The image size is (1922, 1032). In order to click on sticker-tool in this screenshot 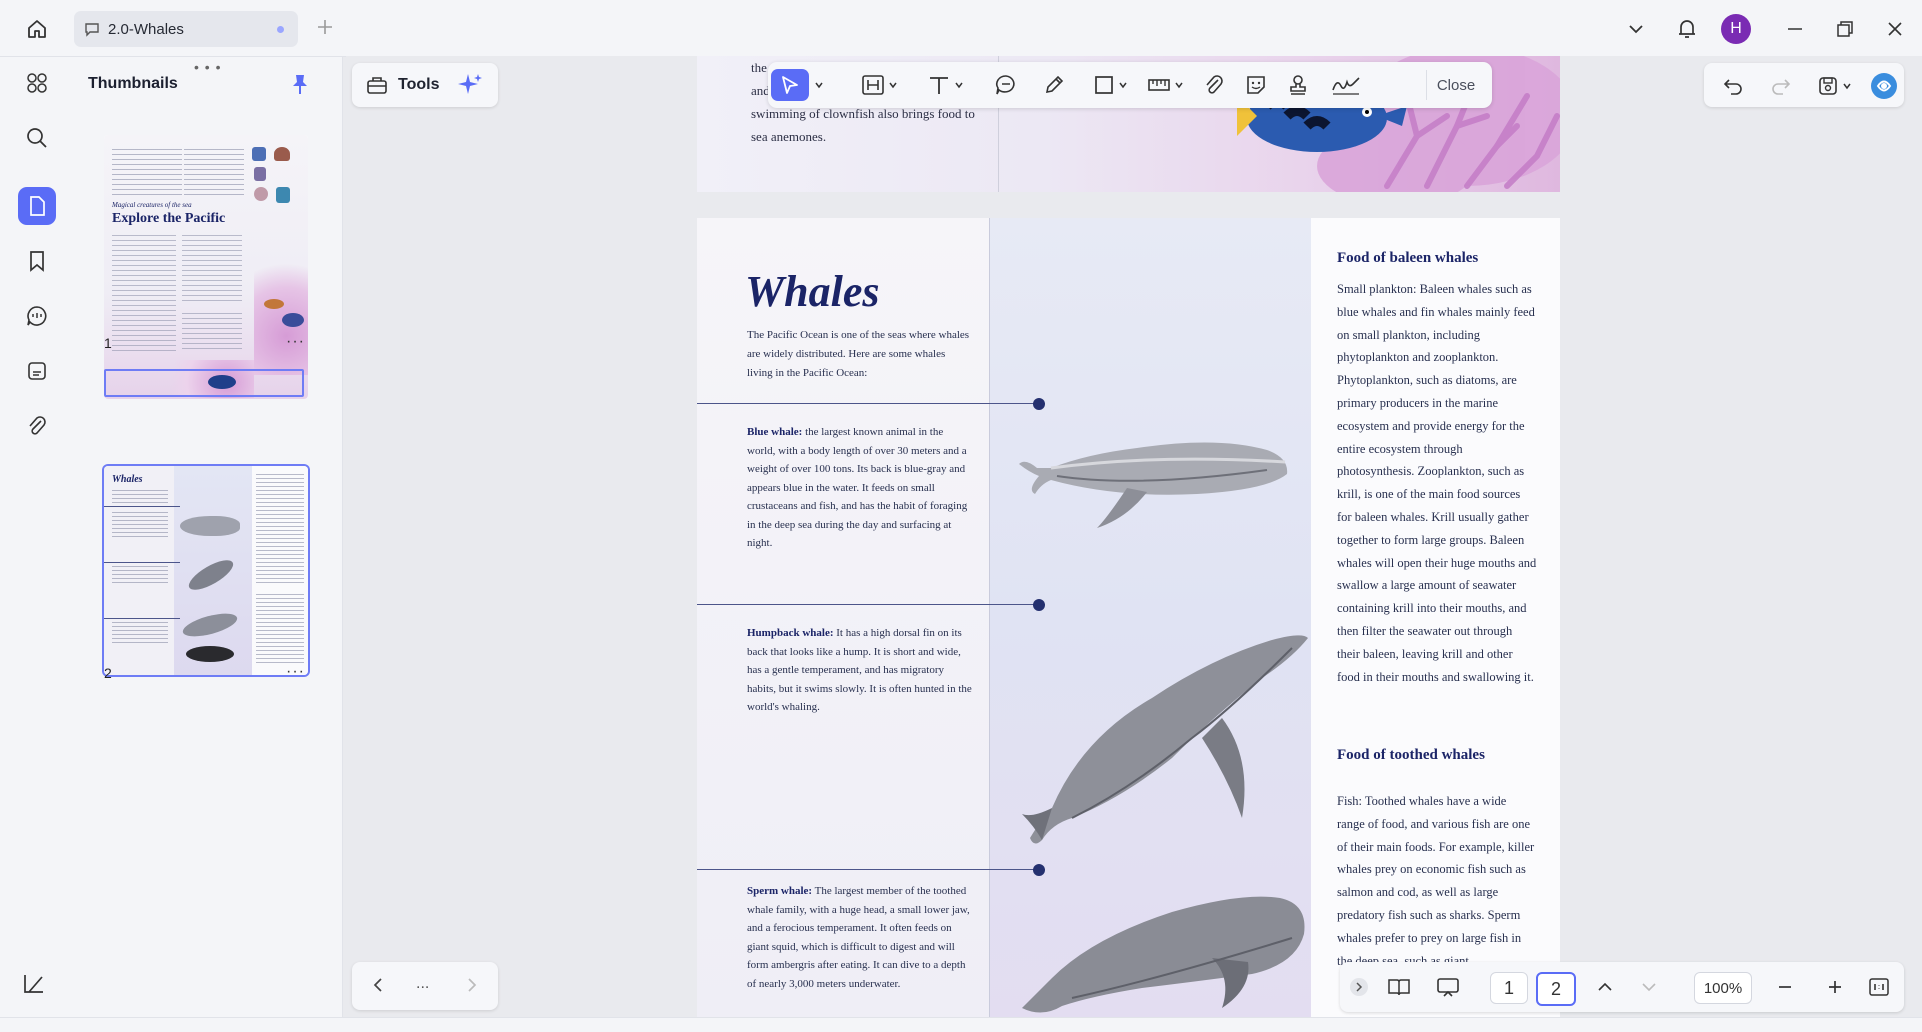, I will do `click(1256, 85)`.